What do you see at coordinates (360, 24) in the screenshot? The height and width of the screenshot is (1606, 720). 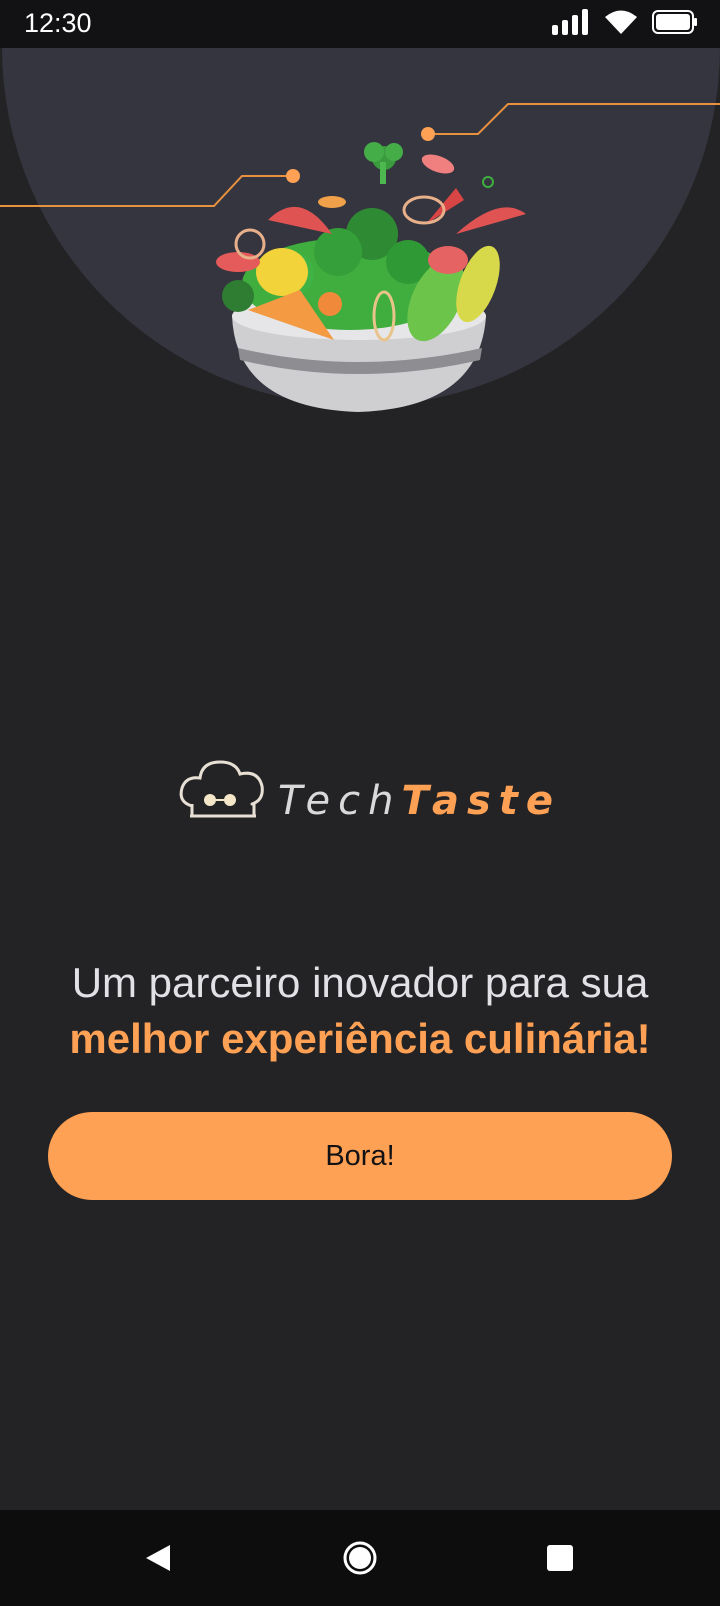 I see `status-bar: 12:30` at bounding box center [360, 24].